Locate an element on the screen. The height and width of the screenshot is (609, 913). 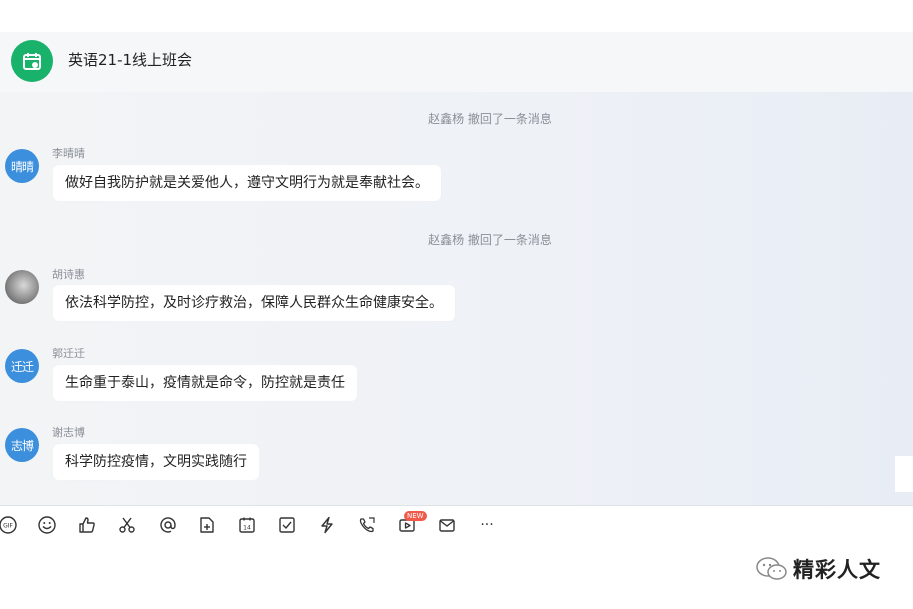
gif-icon: GIF is located at coordinates (9, 525).